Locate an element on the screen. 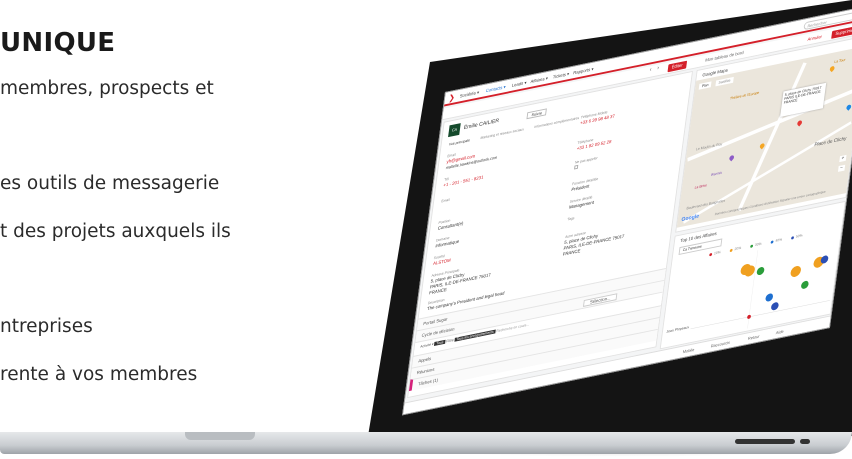 Image resolution: width=852 pixels, height=459 pixels. app-logo-icon: ❯ is located at coordinates (452, 97).